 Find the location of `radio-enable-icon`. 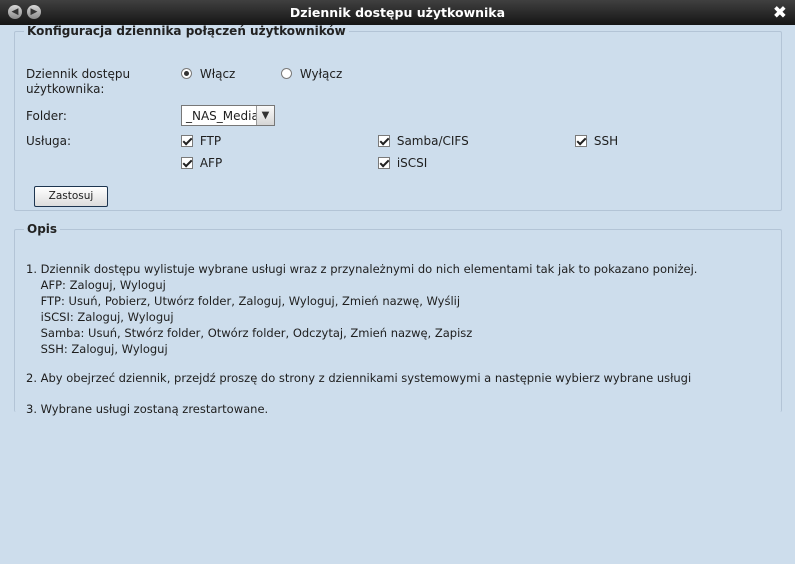

radio-enable-icon is located at coordinates (186, 73).